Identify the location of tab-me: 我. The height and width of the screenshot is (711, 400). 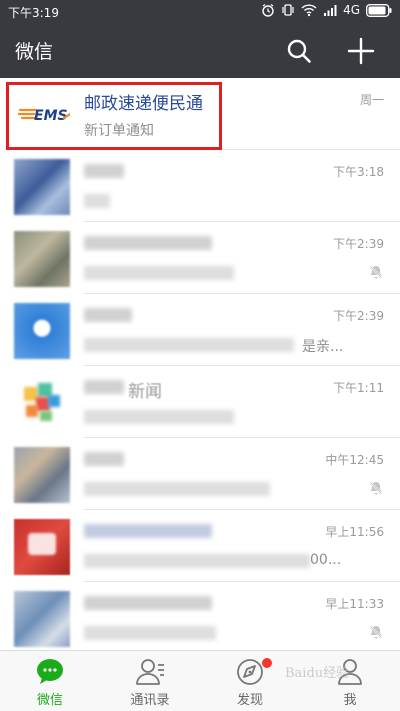
(350, 681).